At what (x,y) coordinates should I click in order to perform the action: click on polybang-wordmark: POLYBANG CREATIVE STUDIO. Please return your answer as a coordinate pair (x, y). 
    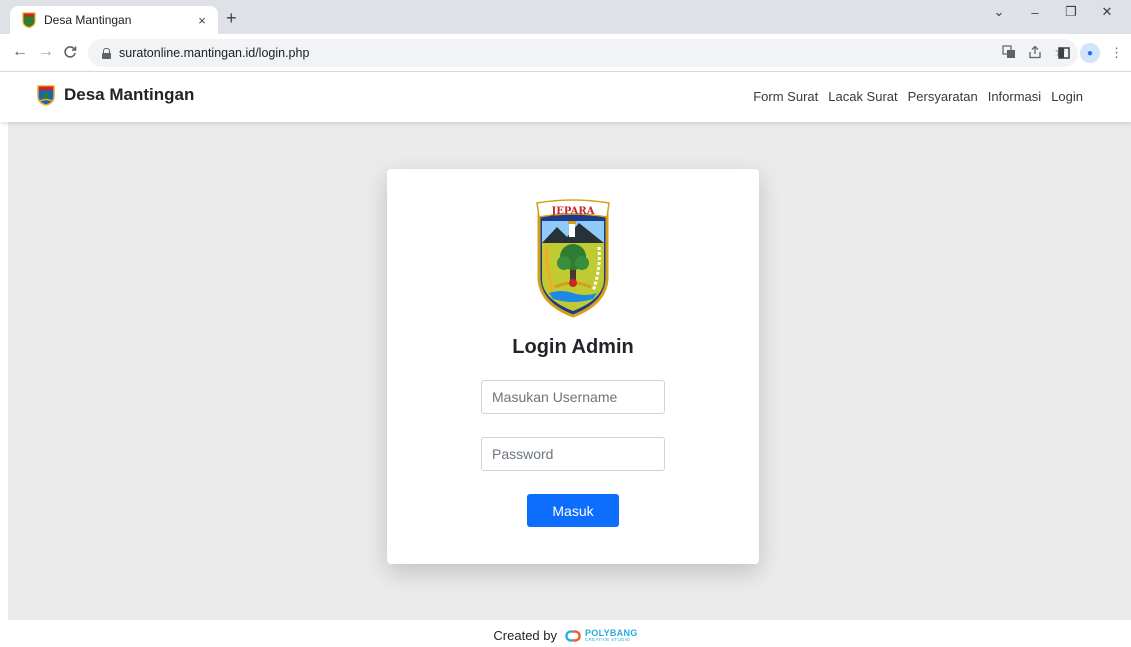
    Looking at the image, I should click on (611, 635).